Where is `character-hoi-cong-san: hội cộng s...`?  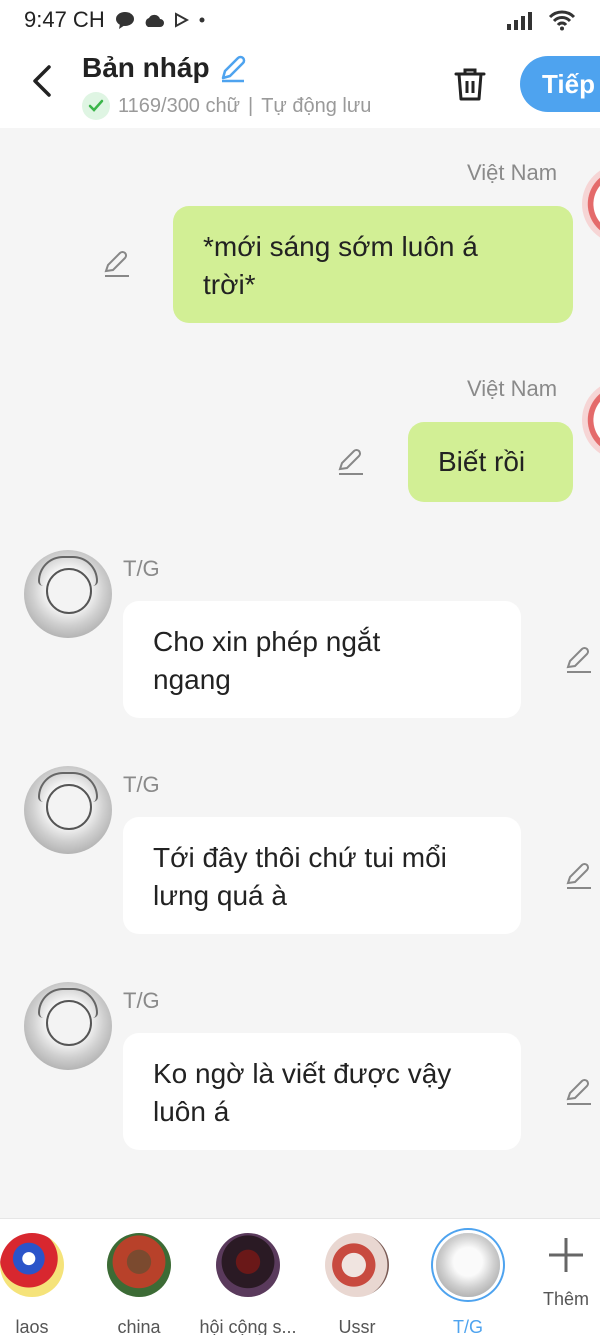
character-hoi-cong-san: hội cộng s... is located at coordinates (248, 1284).